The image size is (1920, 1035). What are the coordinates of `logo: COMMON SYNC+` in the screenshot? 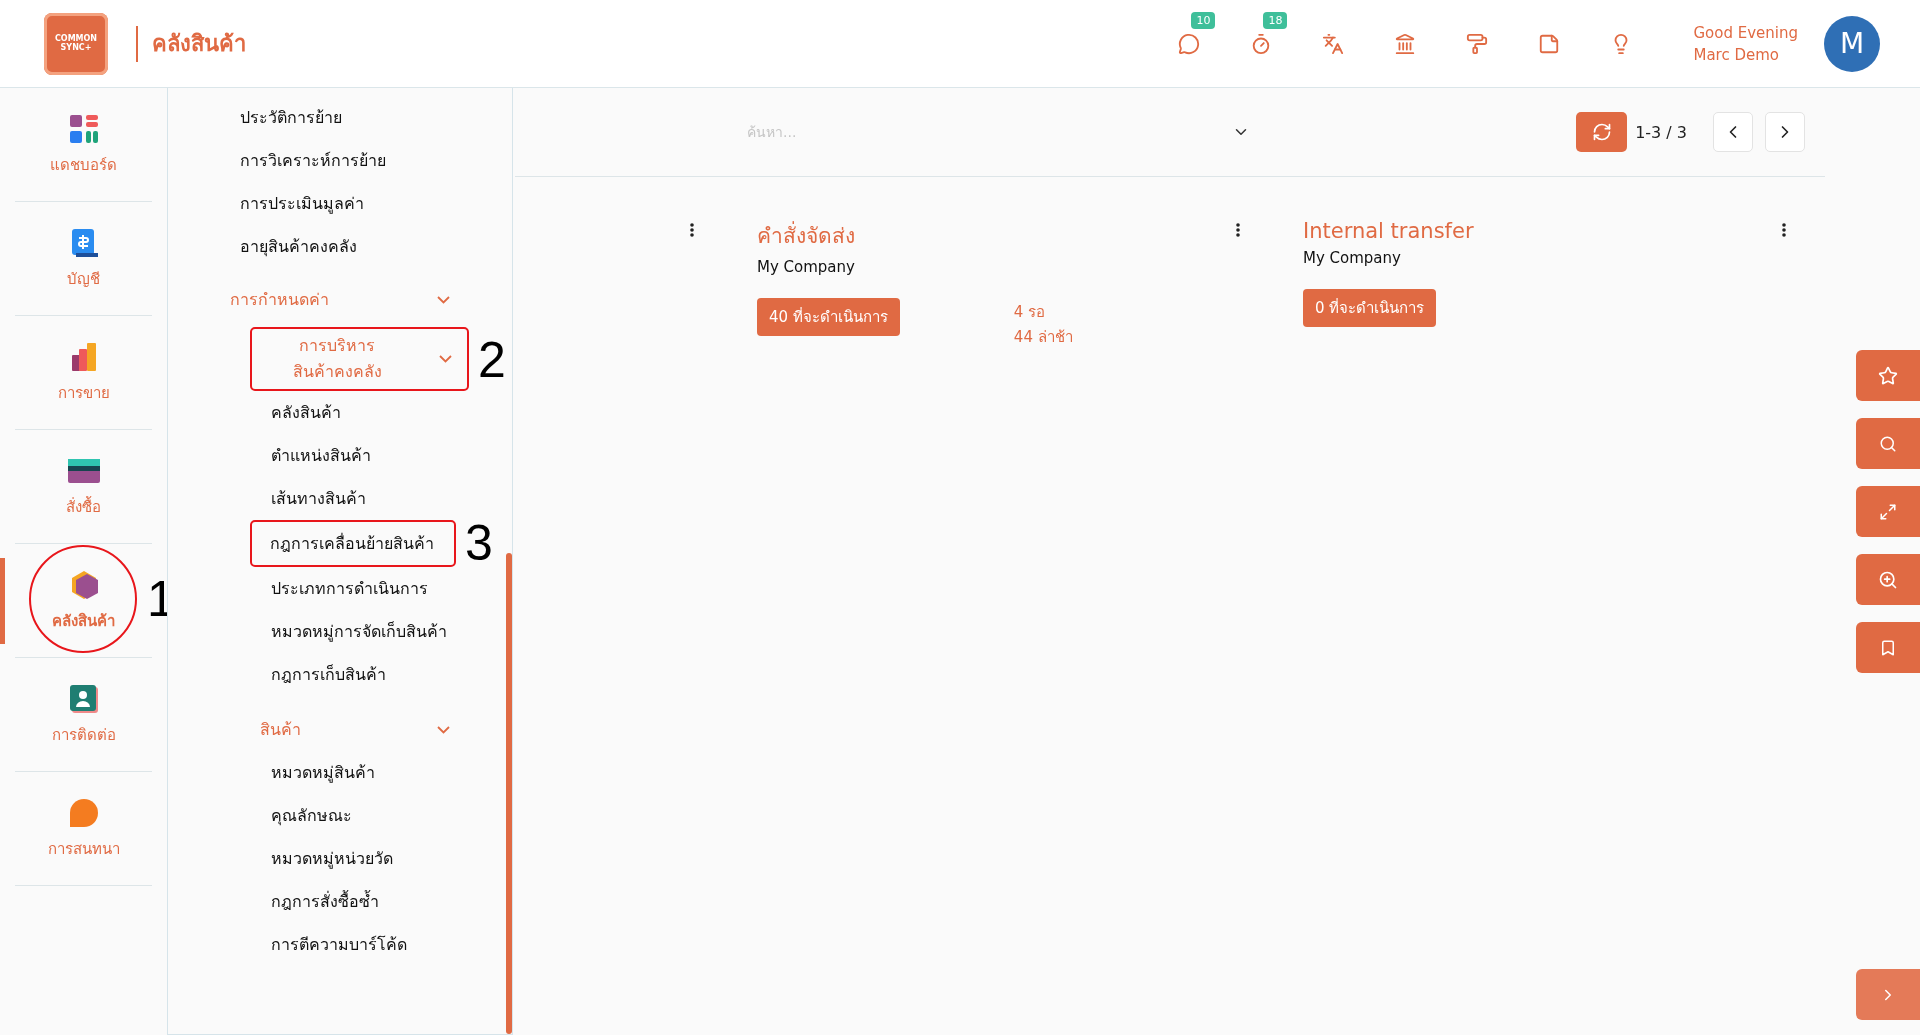 It's located at (76, 43).